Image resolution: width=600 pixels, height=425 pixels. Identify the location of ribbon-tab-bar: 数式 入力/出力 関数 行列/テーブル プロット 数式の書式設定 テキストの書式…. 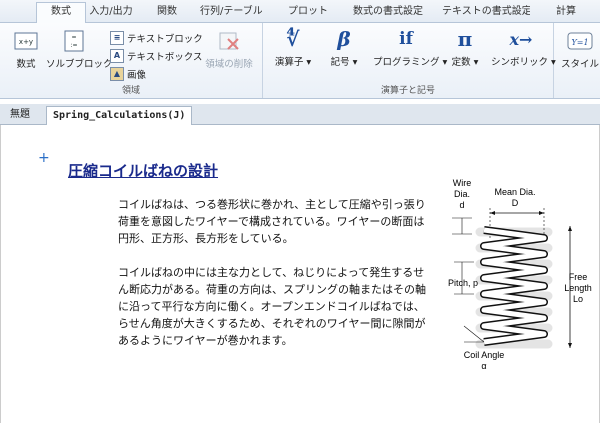
(300, 11).